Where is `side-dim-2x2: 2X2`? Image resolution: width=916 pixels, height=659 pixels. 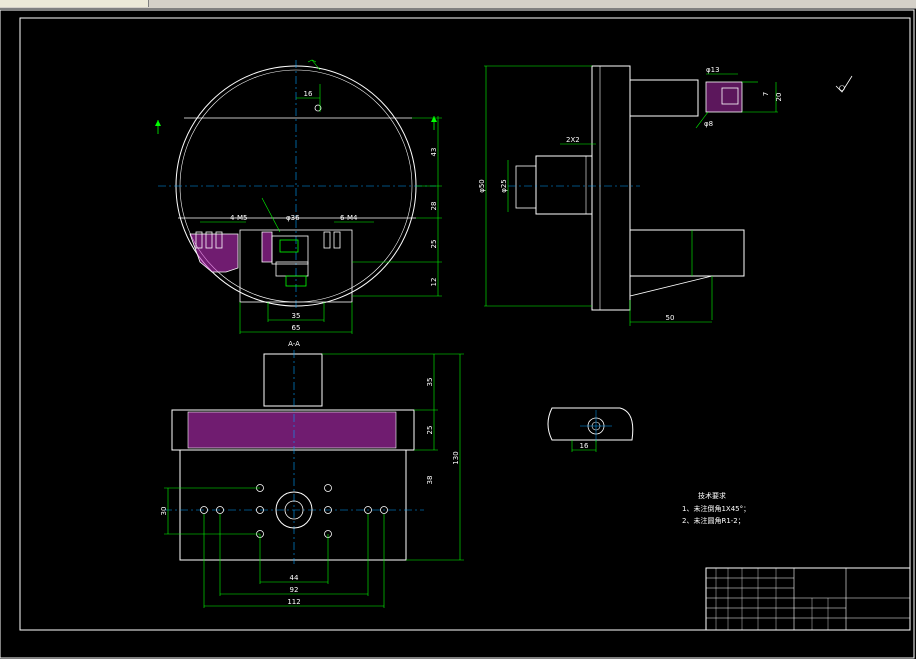 side-dim-2x2: 2X2 is located at coordinates (573, 140).